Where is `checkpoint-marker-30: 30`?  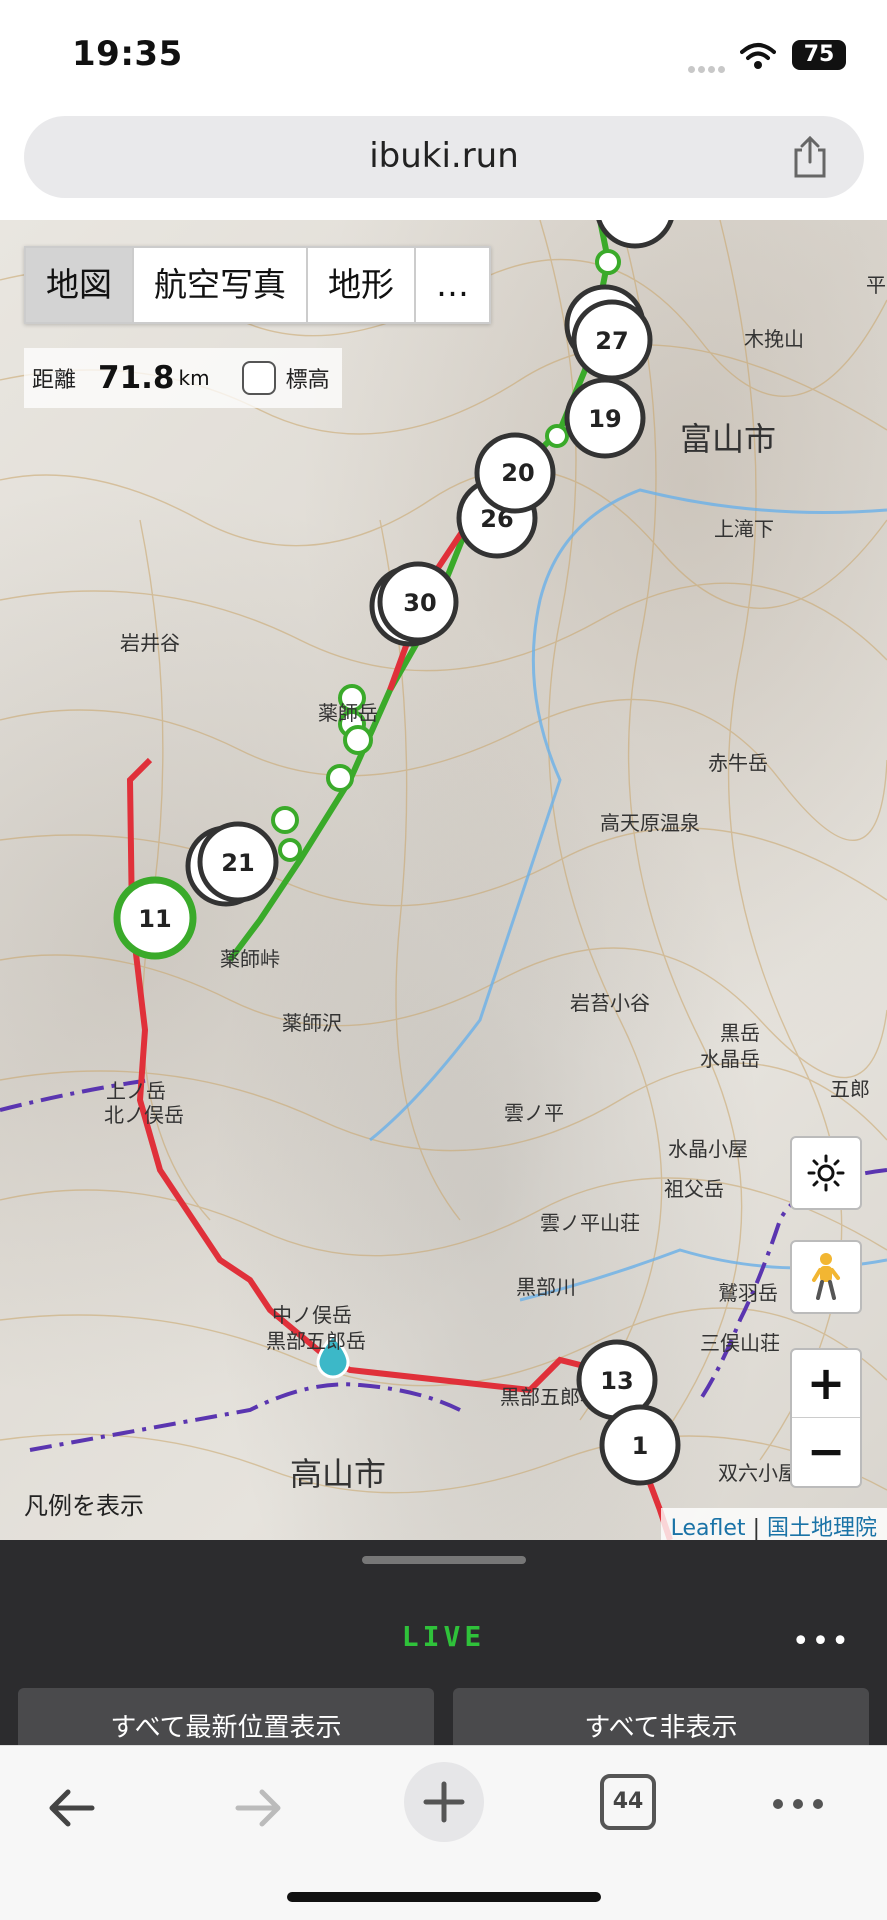 checkpoint-marker-30: 30 is located at coordinates (414, 604).